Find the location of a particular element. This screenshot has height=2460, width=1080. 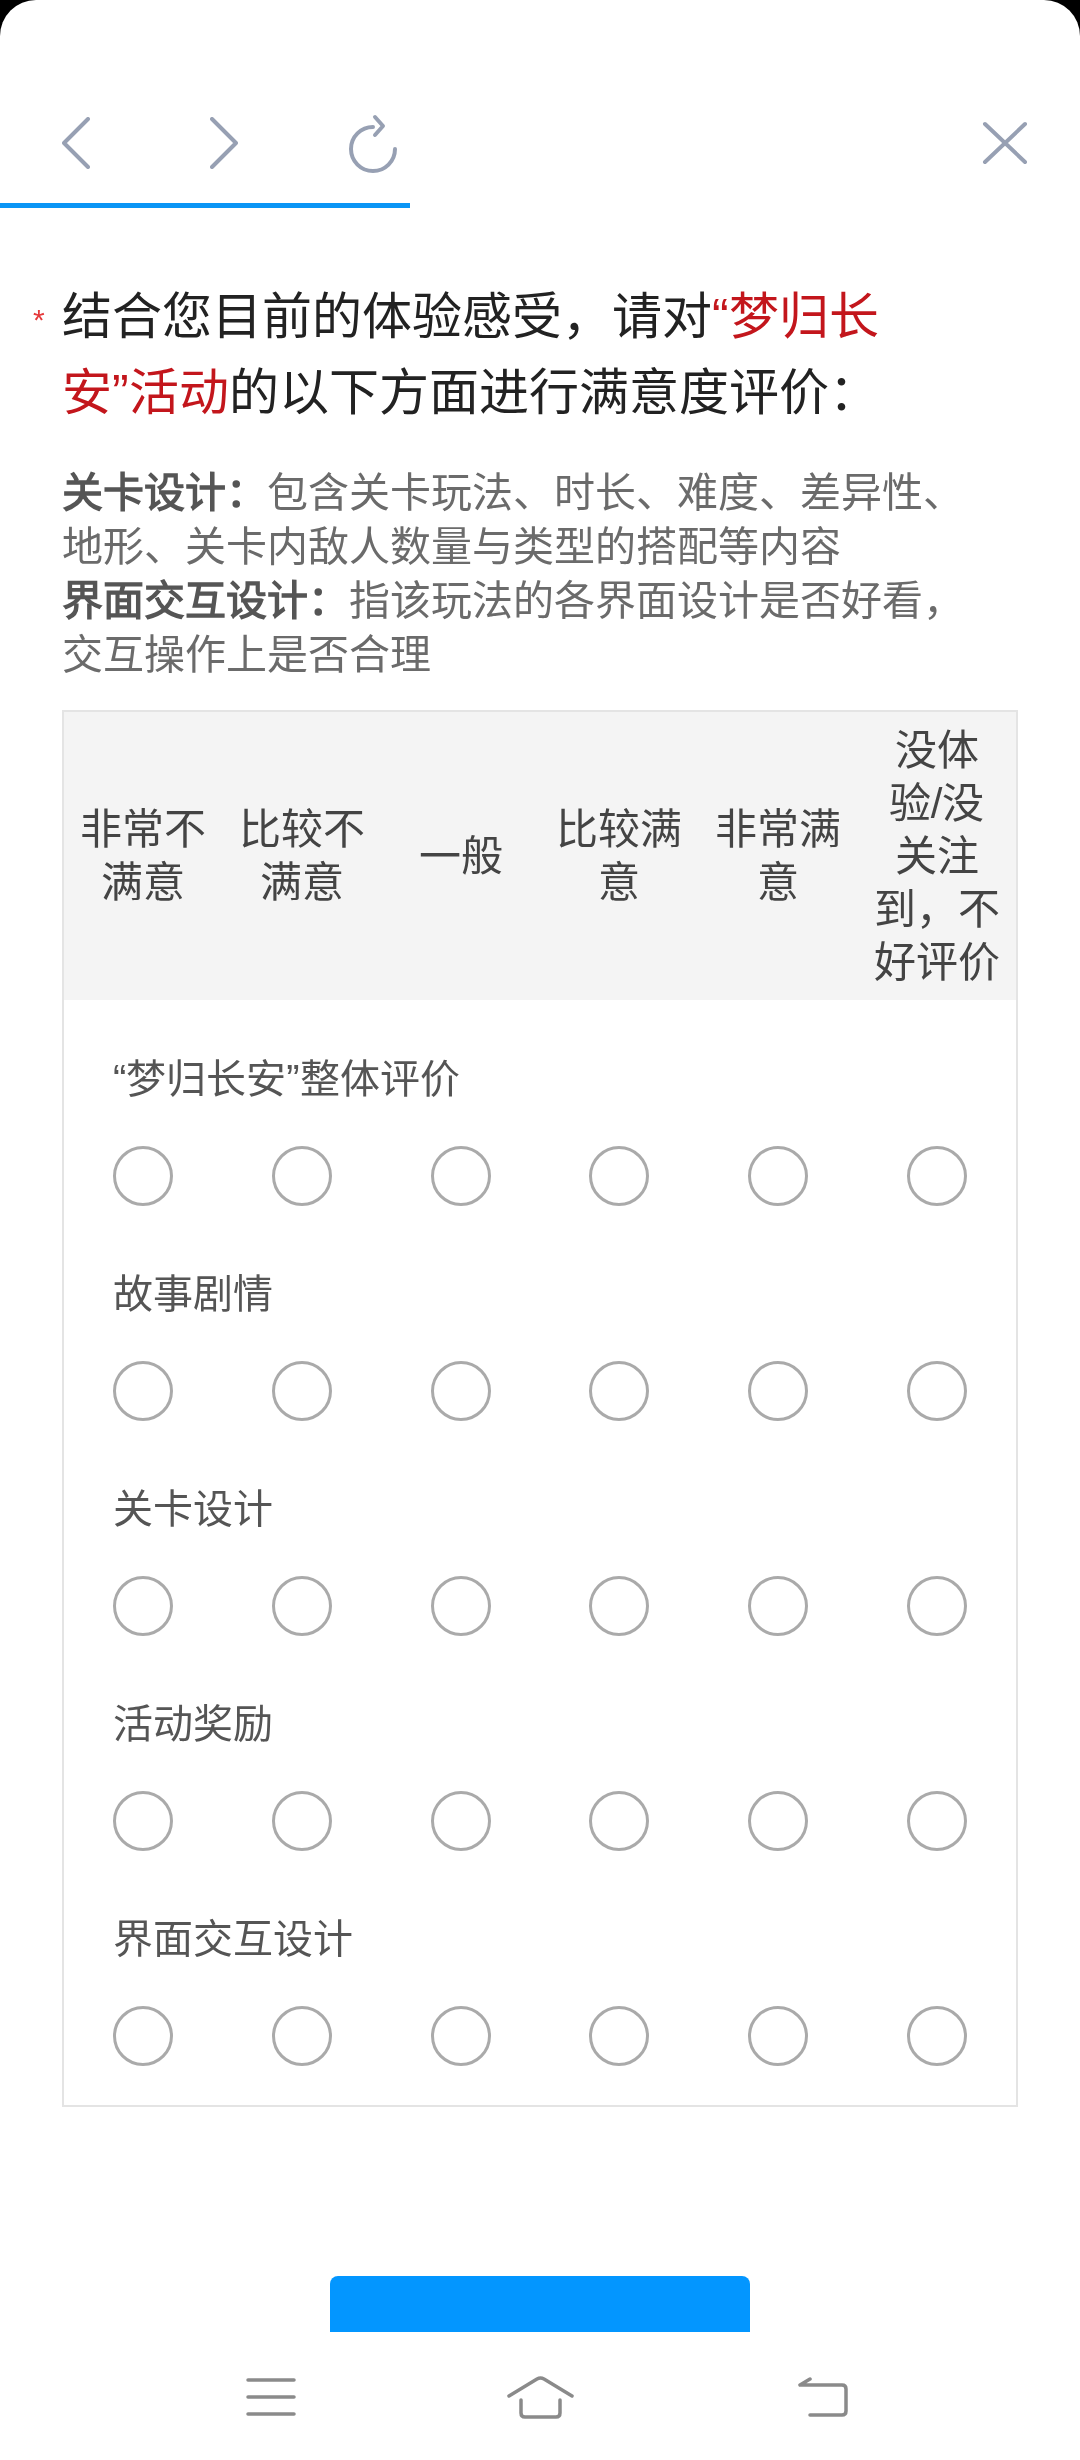

column-header: 比较不满意 is located at coordinates (302, 856).